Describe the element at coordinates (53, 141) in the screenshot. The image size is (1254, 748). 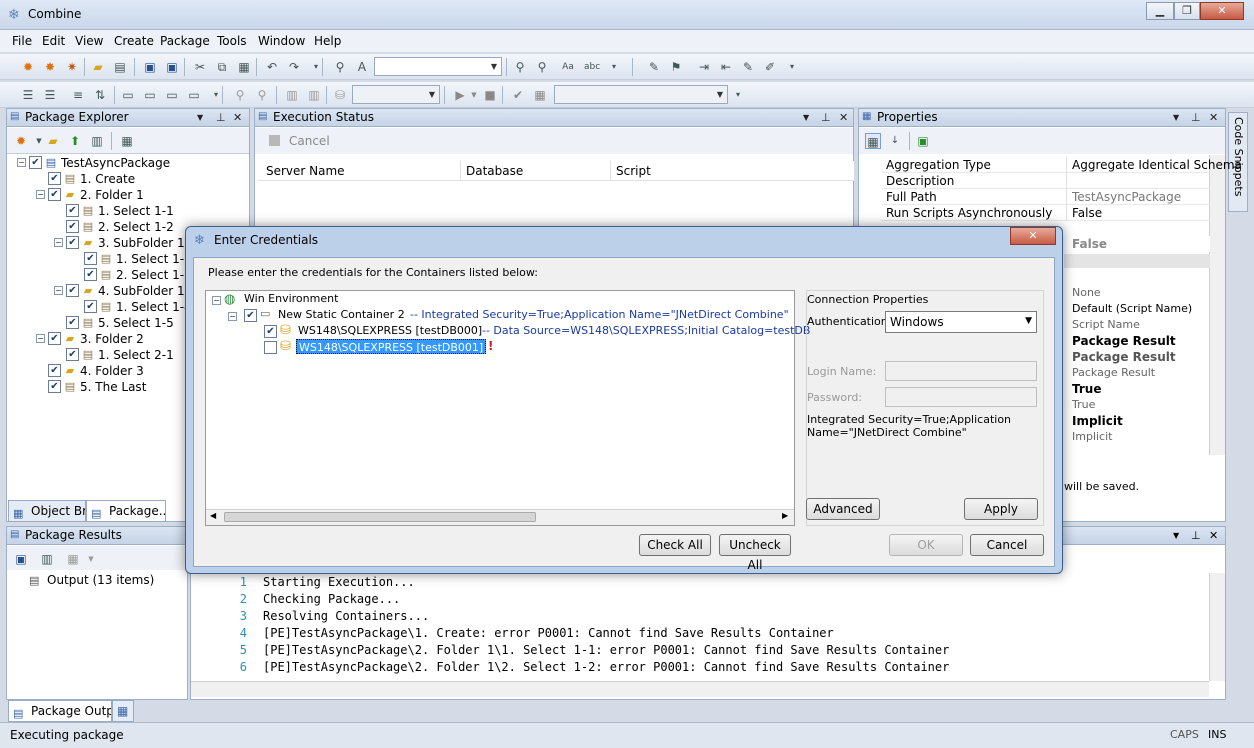
I see `new-folder-icon: ▰` at that location.